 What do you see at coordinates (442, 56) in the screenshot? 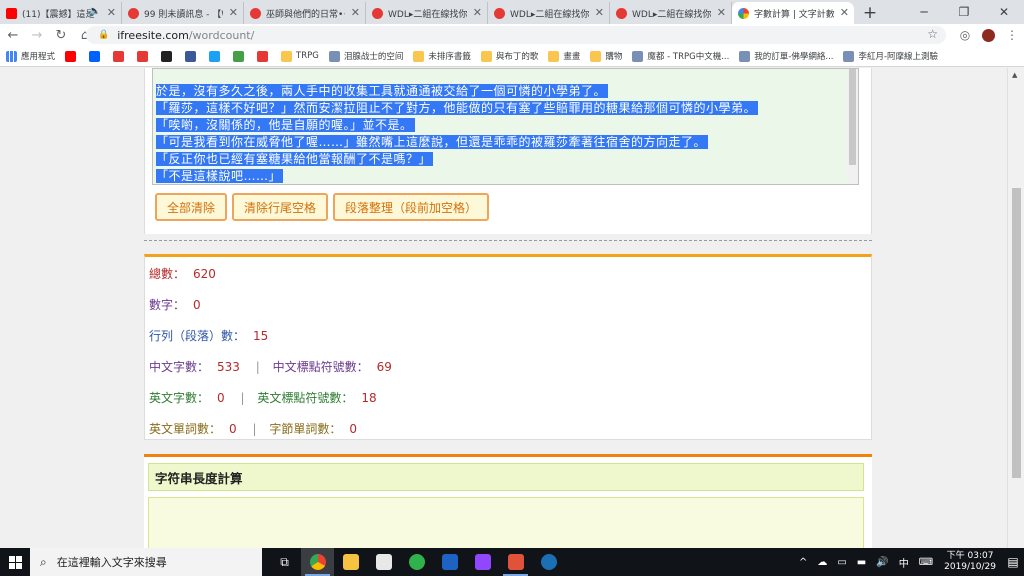
I see `bookmark-item: 未排序書籤` at bounding box center [442, 56].